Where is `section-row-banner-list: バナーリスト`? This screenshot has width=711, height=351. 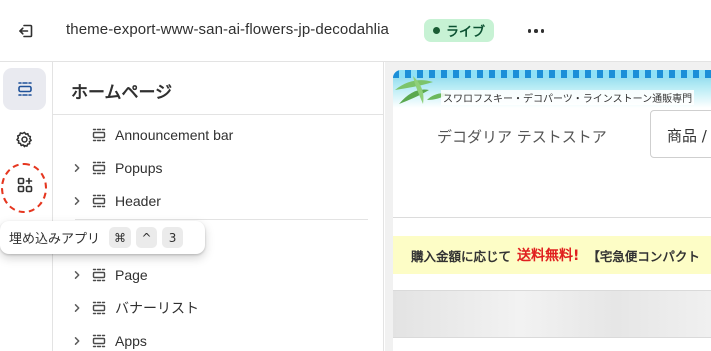
section-row-banner-list: バナーリスト is located at coordinates (218, 308).